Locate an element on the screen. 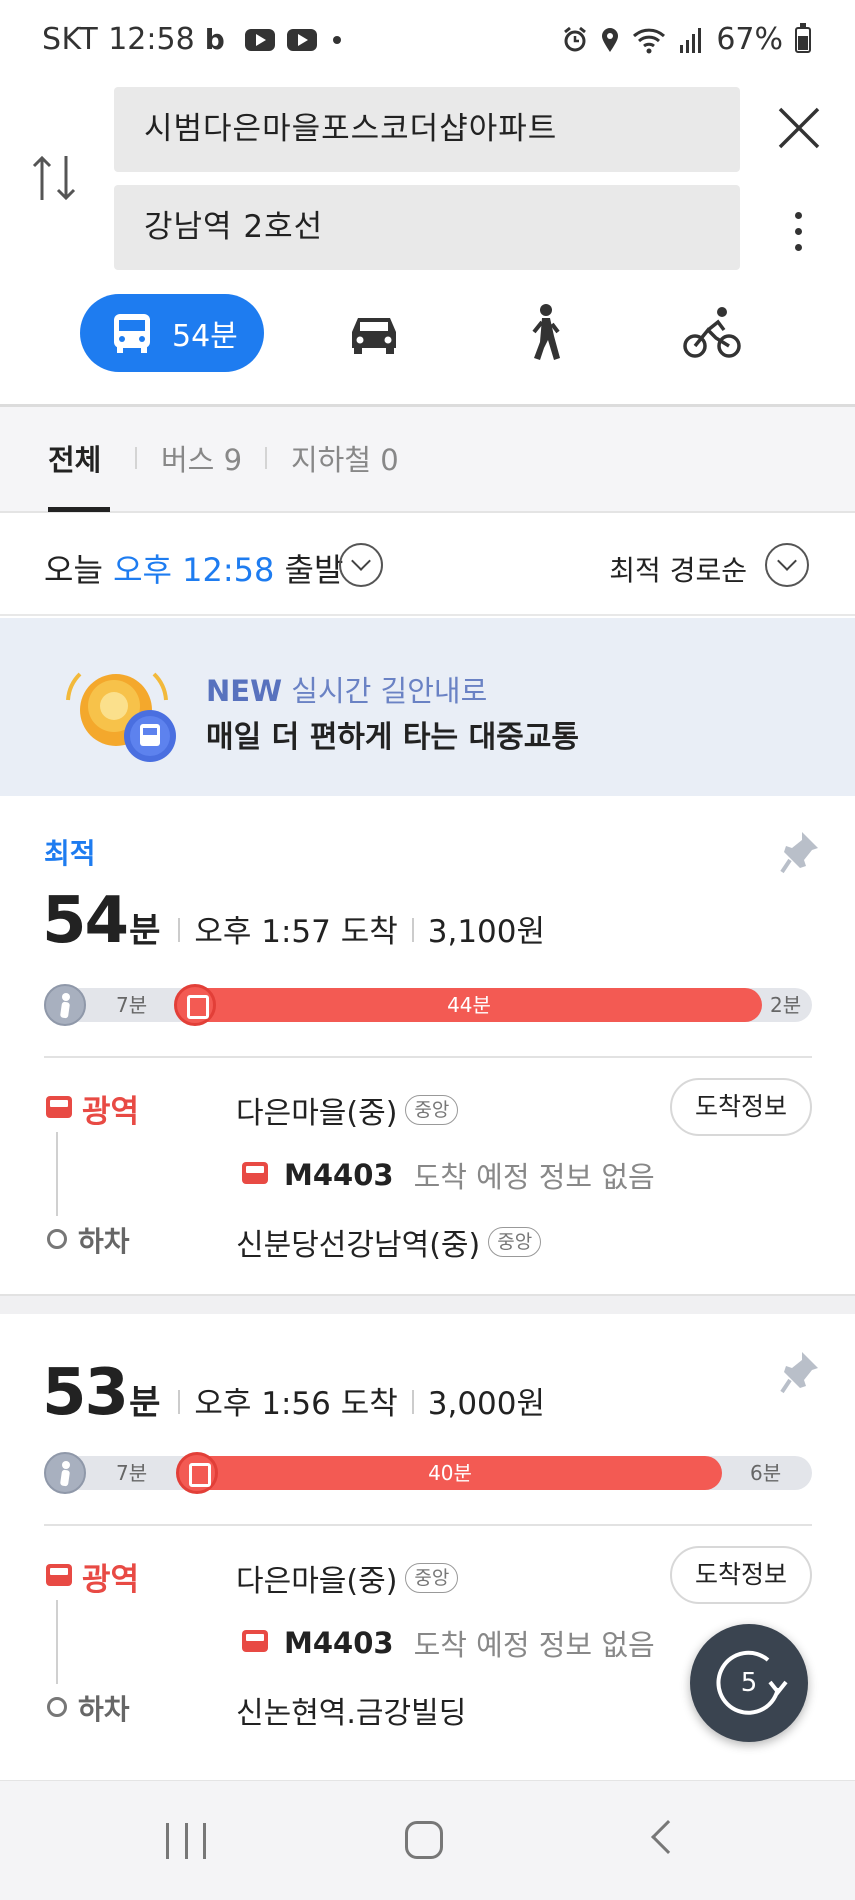  tab-all: 전체 is located at coordinates (74, 458).